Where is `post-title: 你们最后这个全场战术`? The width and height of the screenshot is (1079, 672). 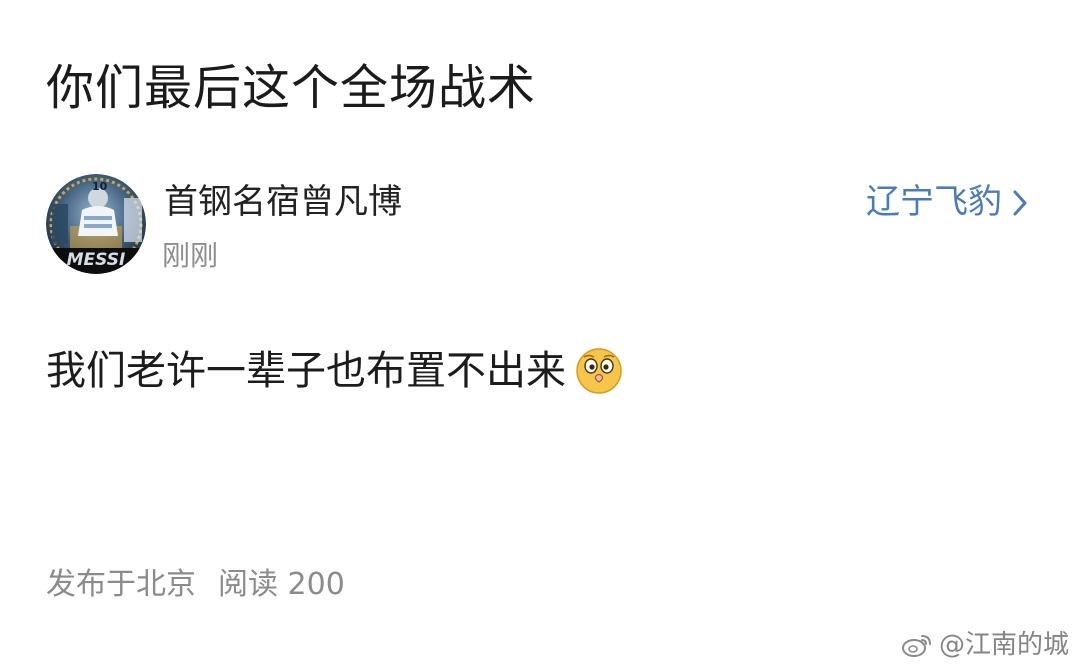
post-title: 你们最后这个全场战术 is located at coordinates (291, 88).